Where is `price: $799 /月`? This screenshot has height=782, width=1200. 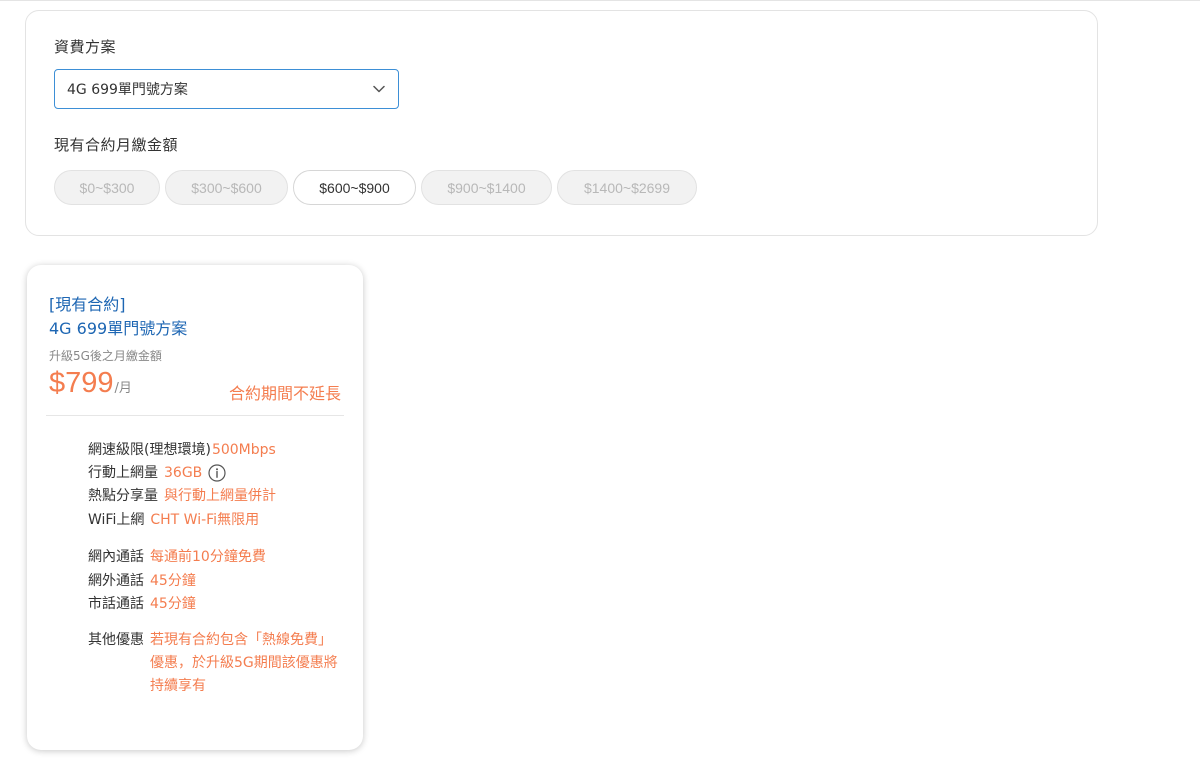 price: $799 /月 is located at coordinates (90, 383).